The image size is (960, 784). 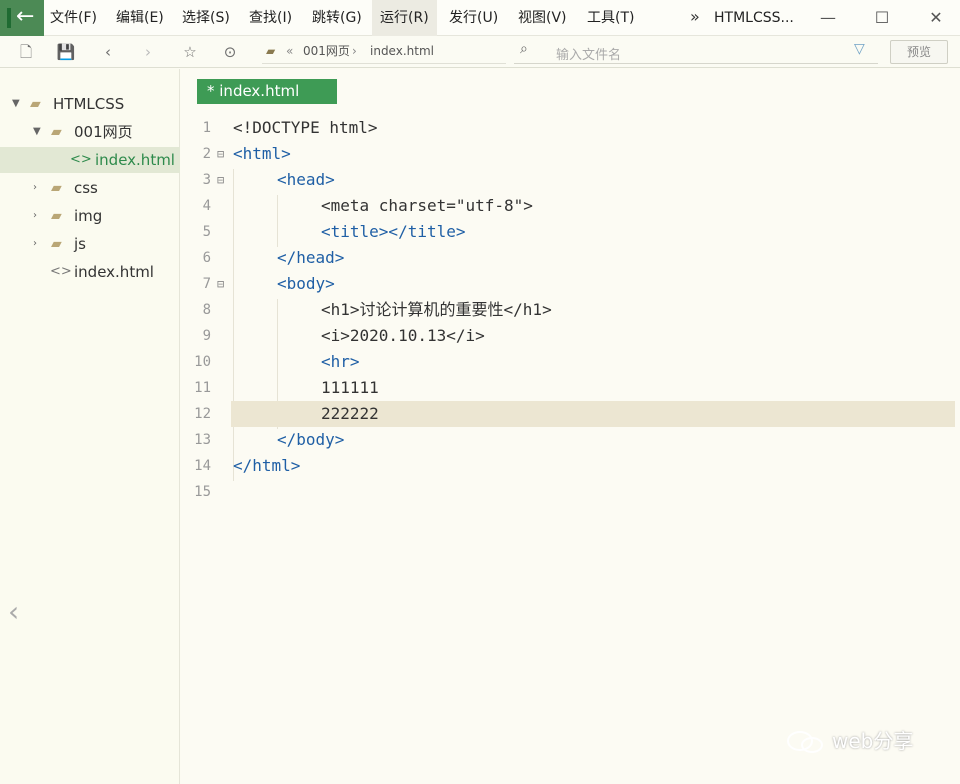 I want to click on code-text: <hr>, so click(x=340, y=361).